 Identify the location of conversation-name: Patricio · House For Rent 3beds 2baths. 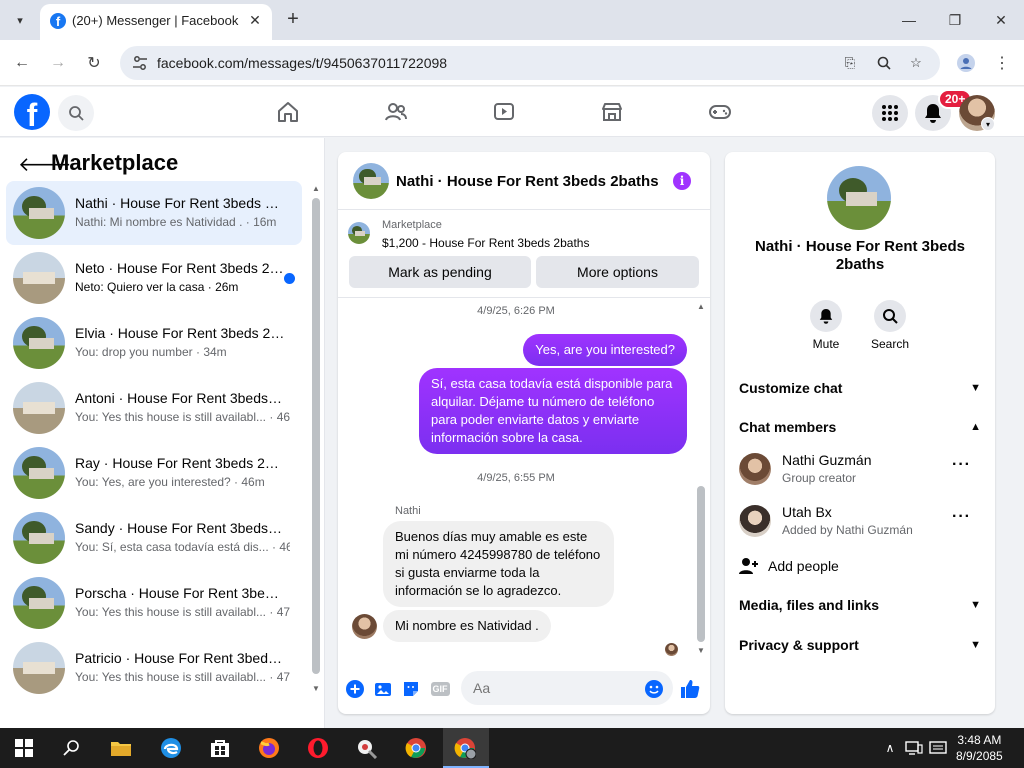
(180, 658).